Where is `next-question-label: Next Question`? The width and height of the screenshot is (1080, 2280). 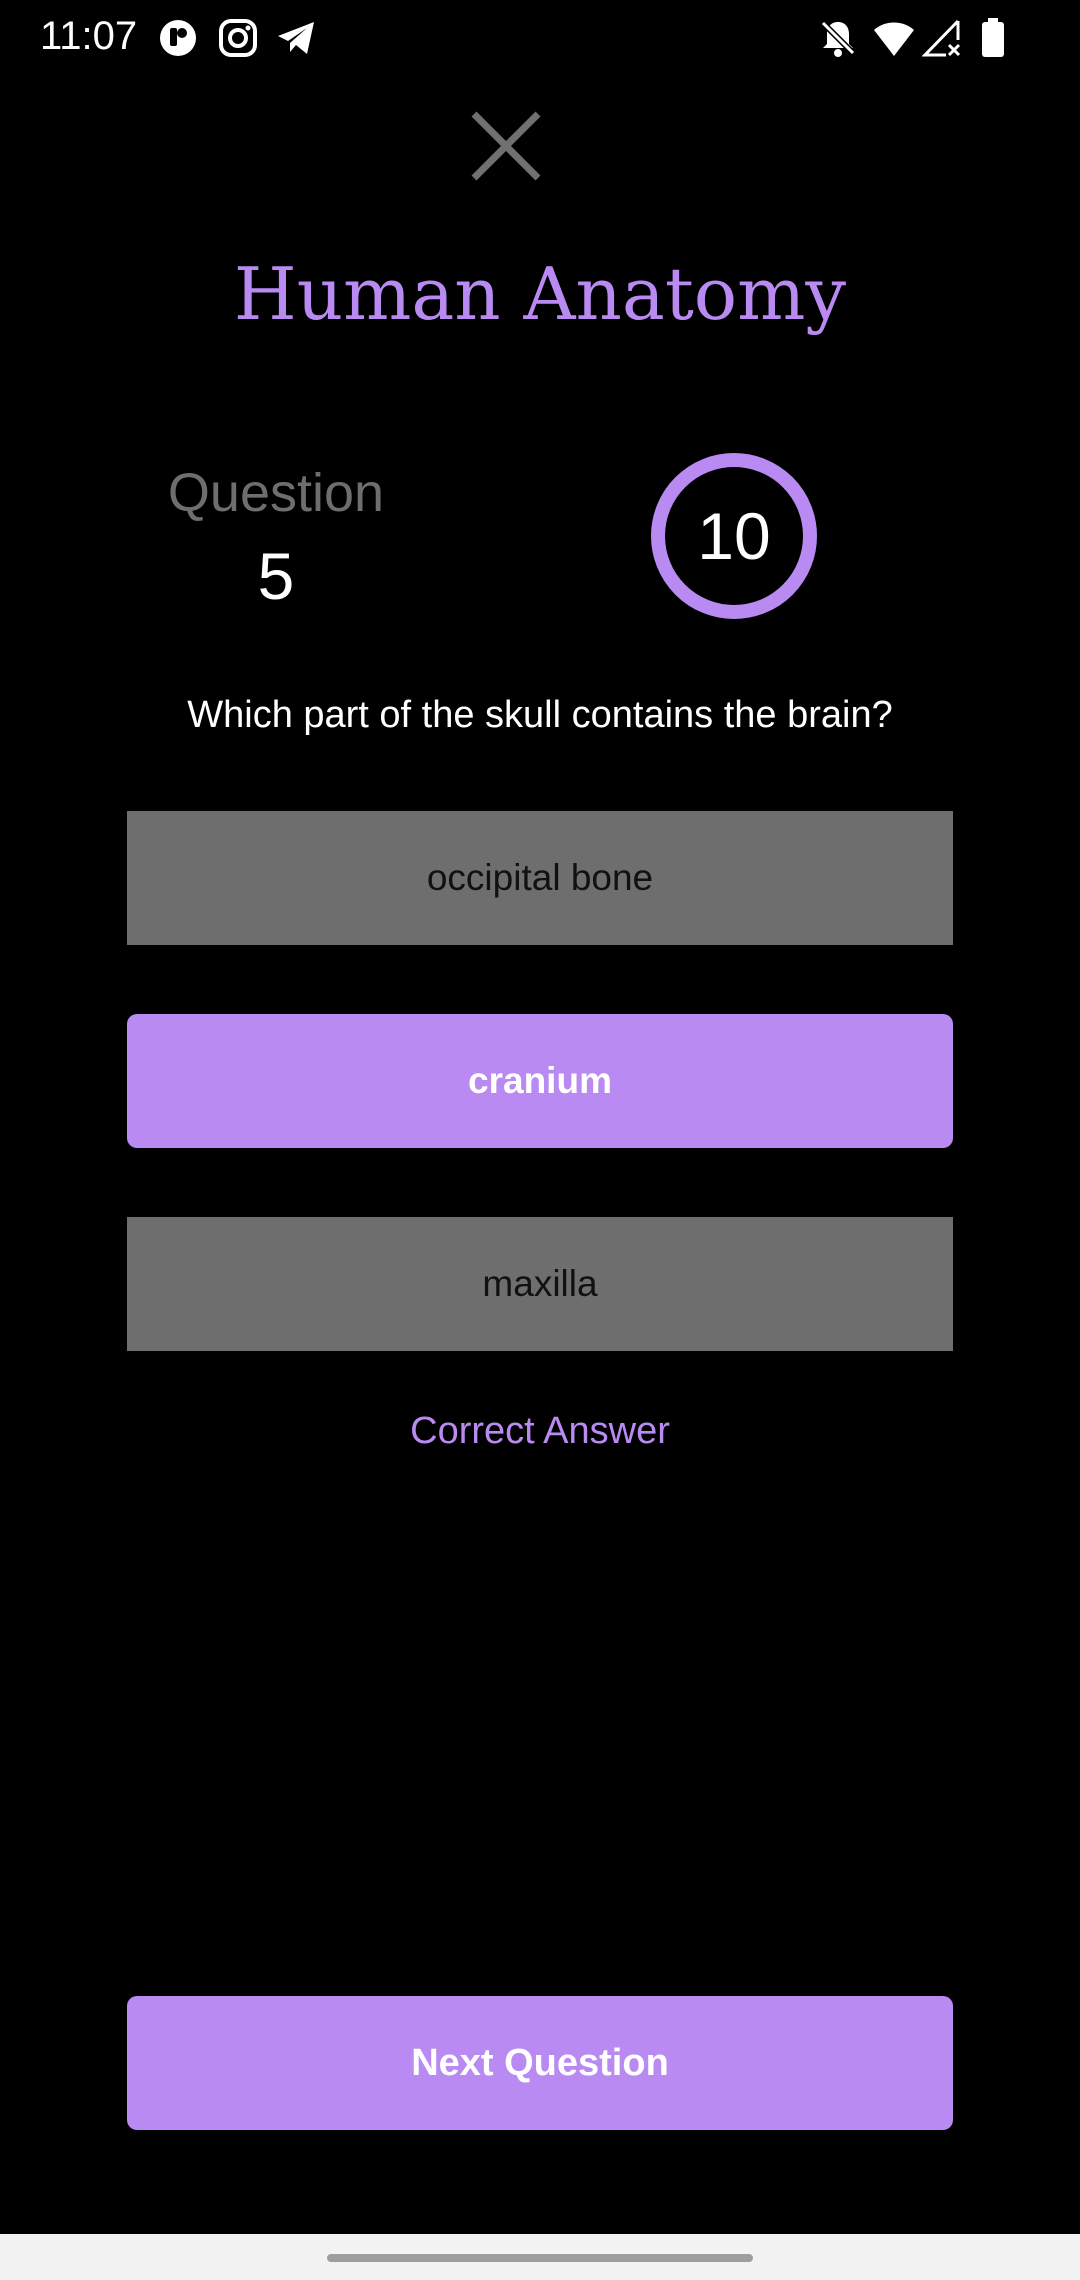
next-question-label: Next Question is located at coordinates (540, 2062).